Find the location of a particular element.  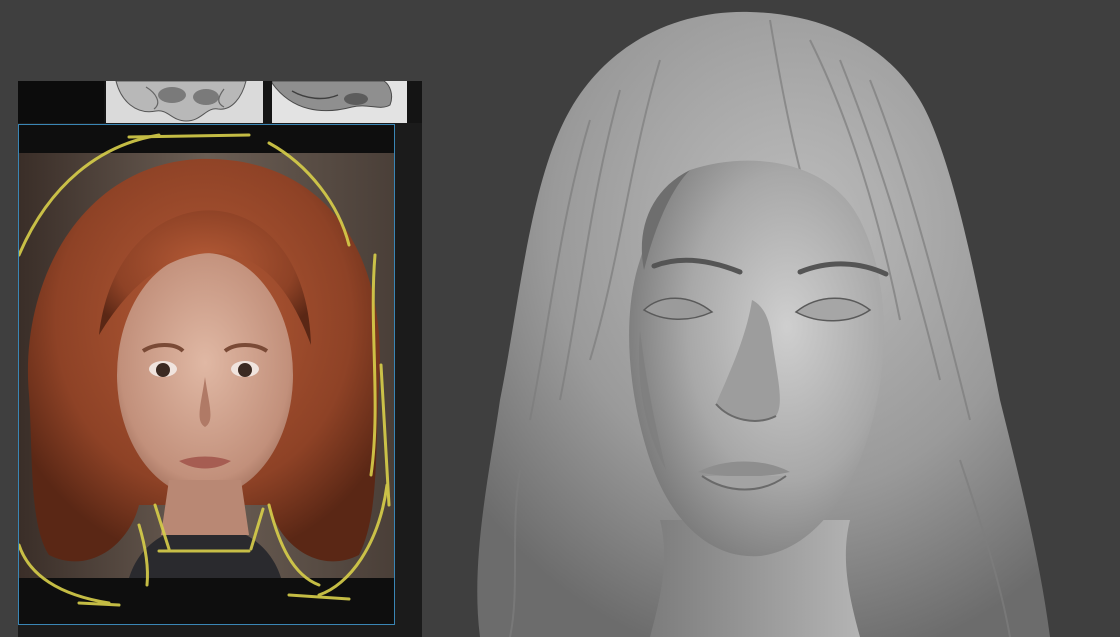

reference-thumbnail-face is located at coordinates (339, 102).